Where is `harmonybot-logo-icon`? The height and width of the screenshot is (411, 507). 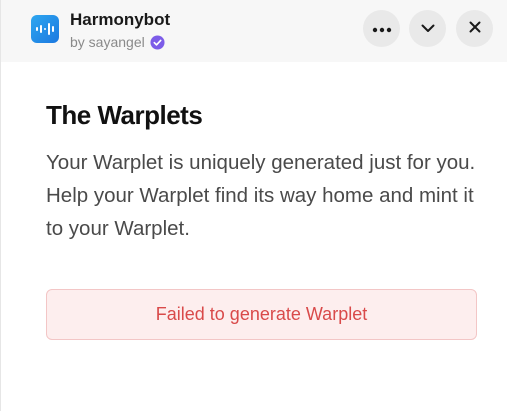
harmonybot-logo-icon is located at coordinates (45, 29).